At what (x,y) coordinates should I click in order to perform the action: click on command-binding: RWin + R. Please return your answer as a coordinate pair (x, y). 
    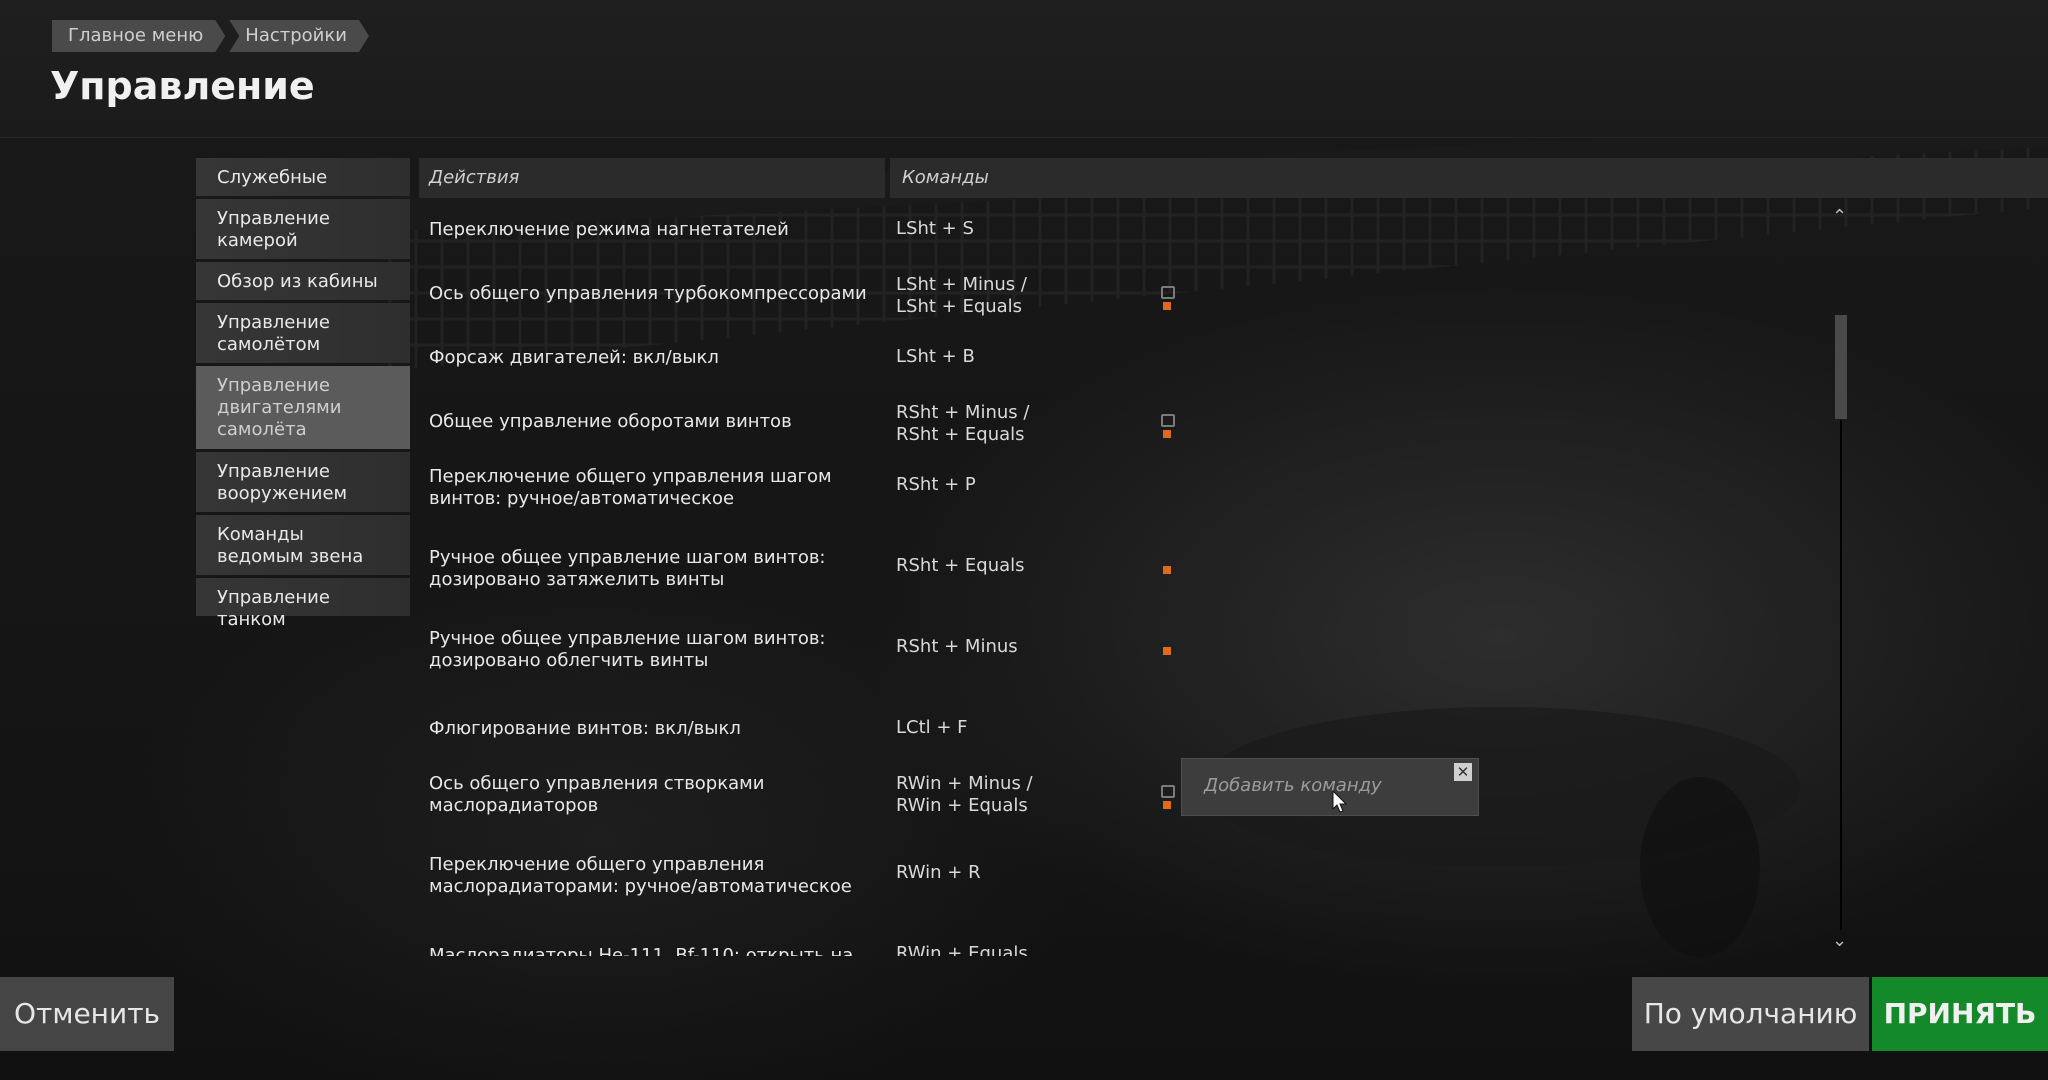
    Looking at the image, I should click on (938, 873).